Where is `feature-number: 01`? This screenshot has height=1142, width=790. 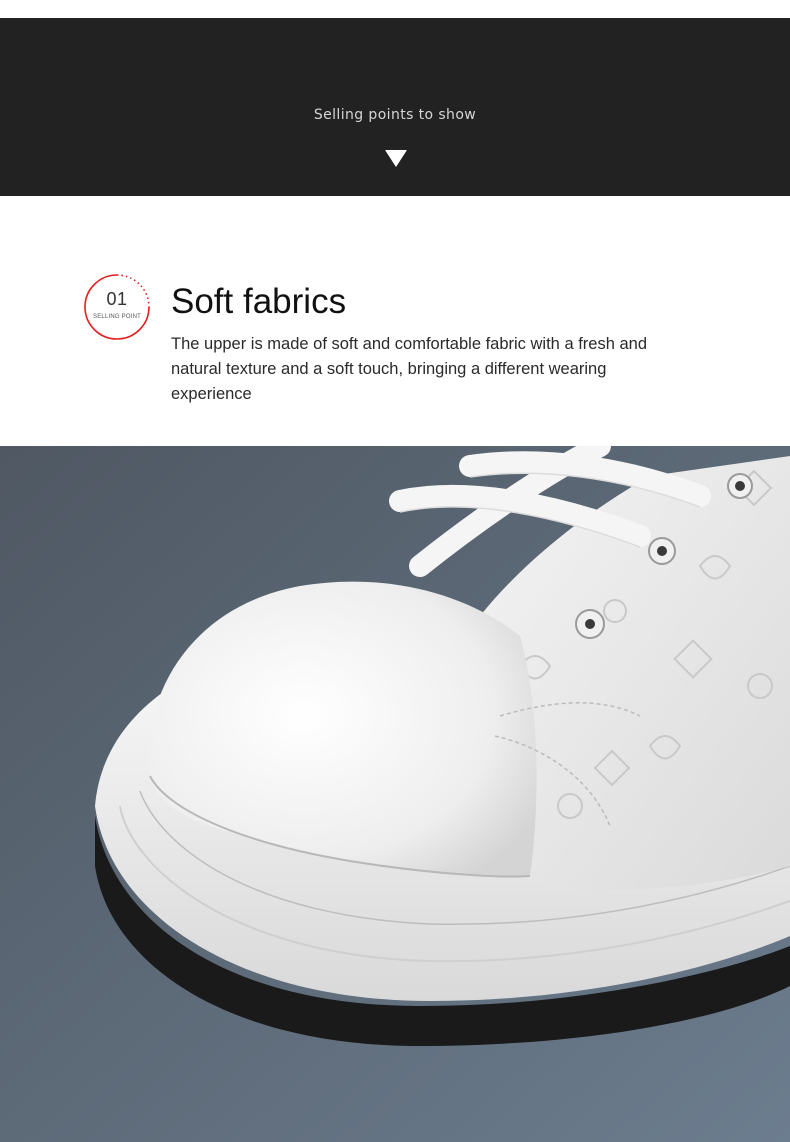 feature-number: 01 is located at coordinates (117, 299).